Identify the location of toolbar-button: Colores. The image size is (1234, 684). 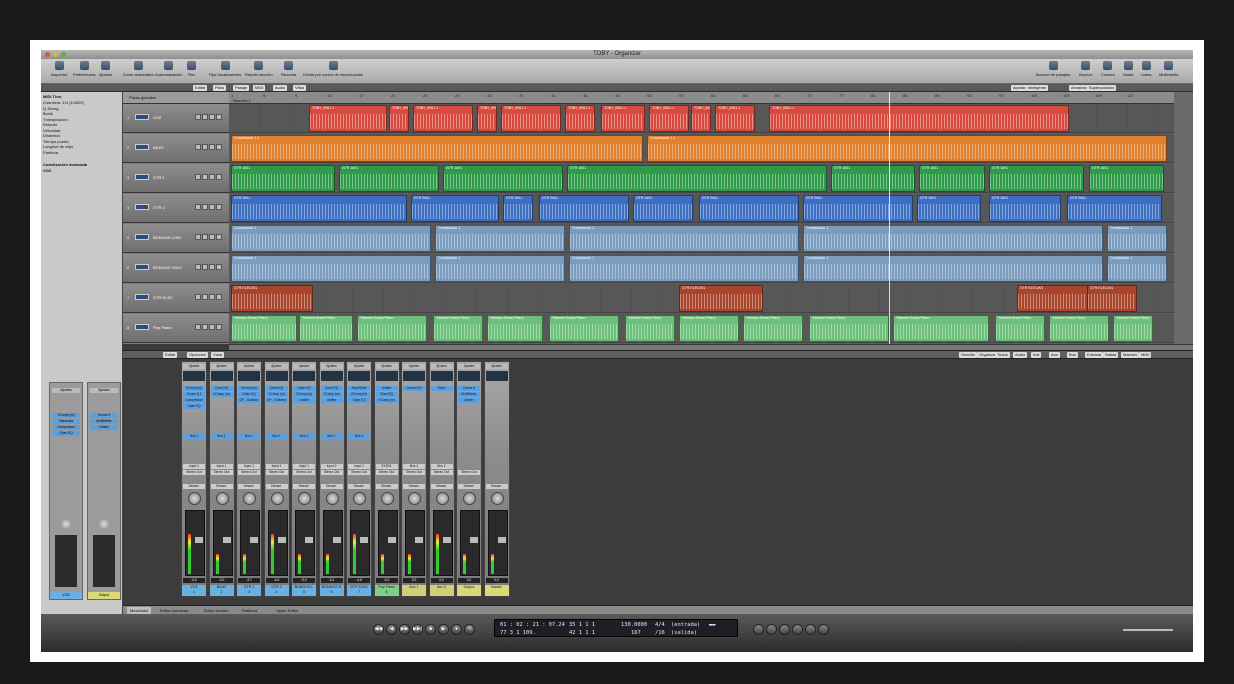
(1108, 69).